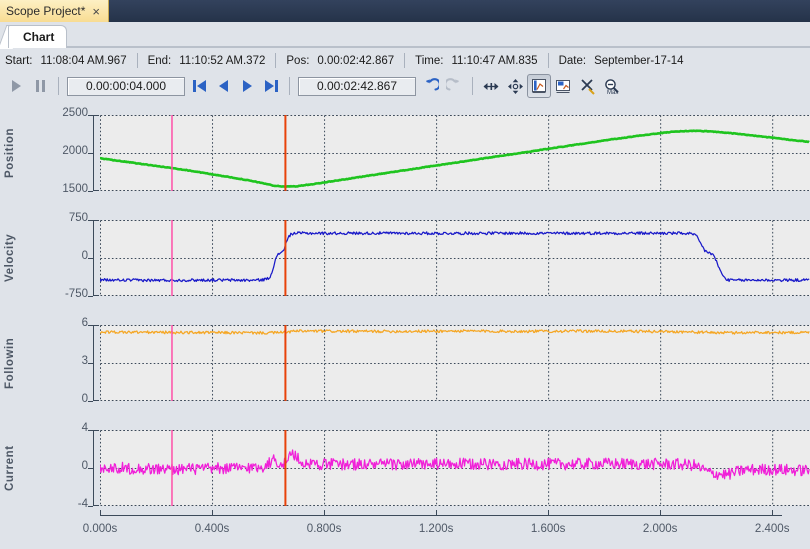  What do you see at coordinates (298, 60) in the screenshot?
I see `info-pos-label: Pos:` at bounding box center [298, 60].